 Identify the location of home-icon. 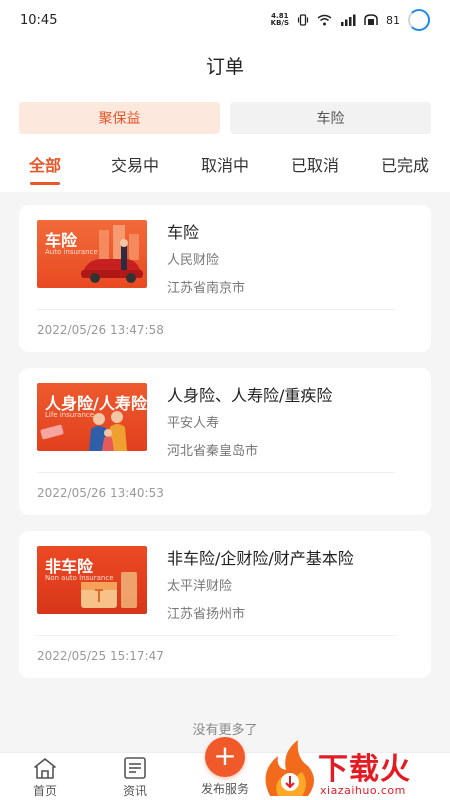
(45, 768).